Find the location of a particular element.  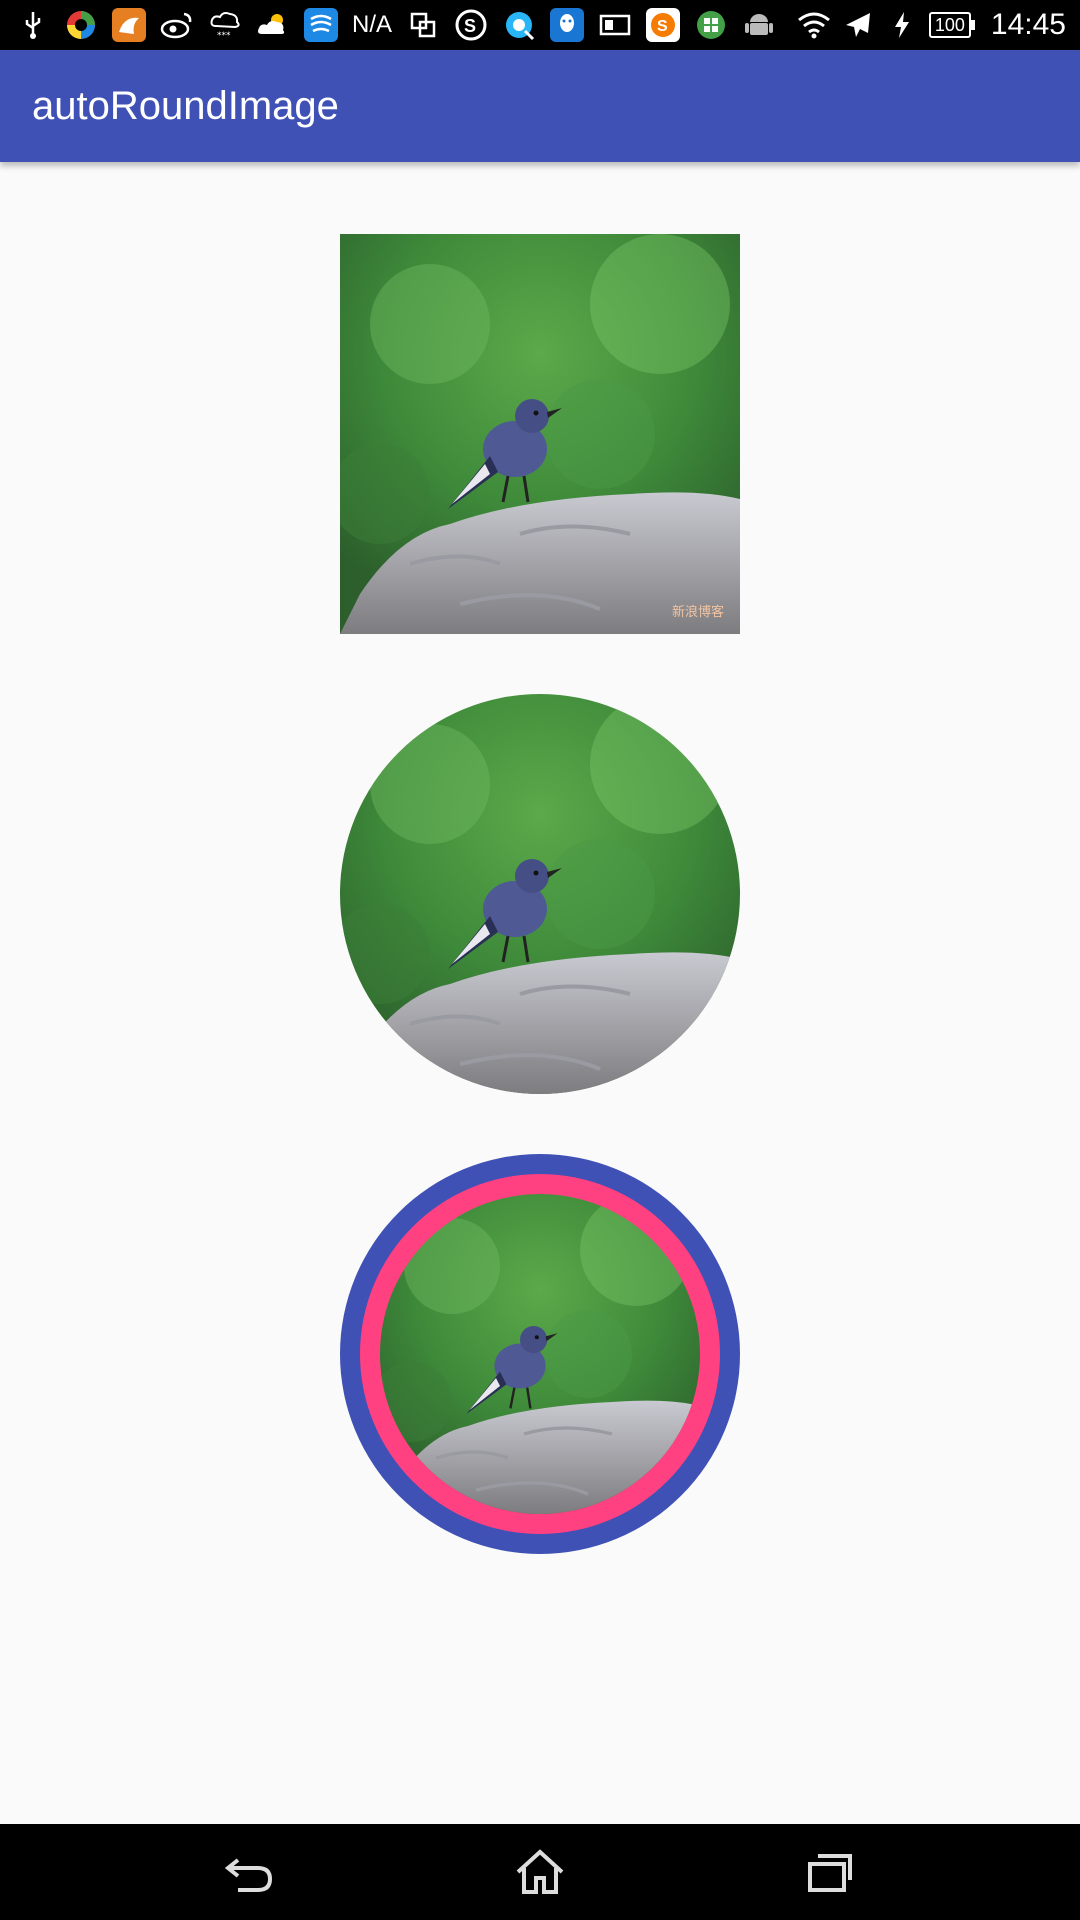

recent-apps-button is located at coordinates (830, 1872).